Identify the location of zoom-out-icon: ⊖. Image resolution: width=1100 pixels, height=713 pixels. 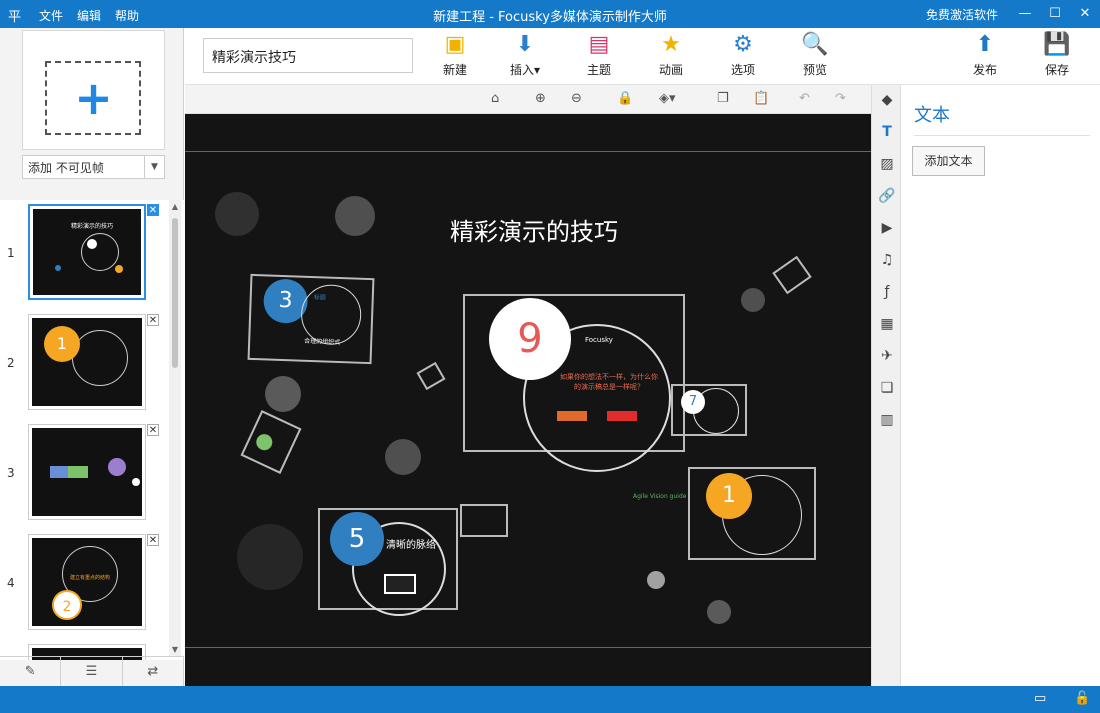
(576, 98).